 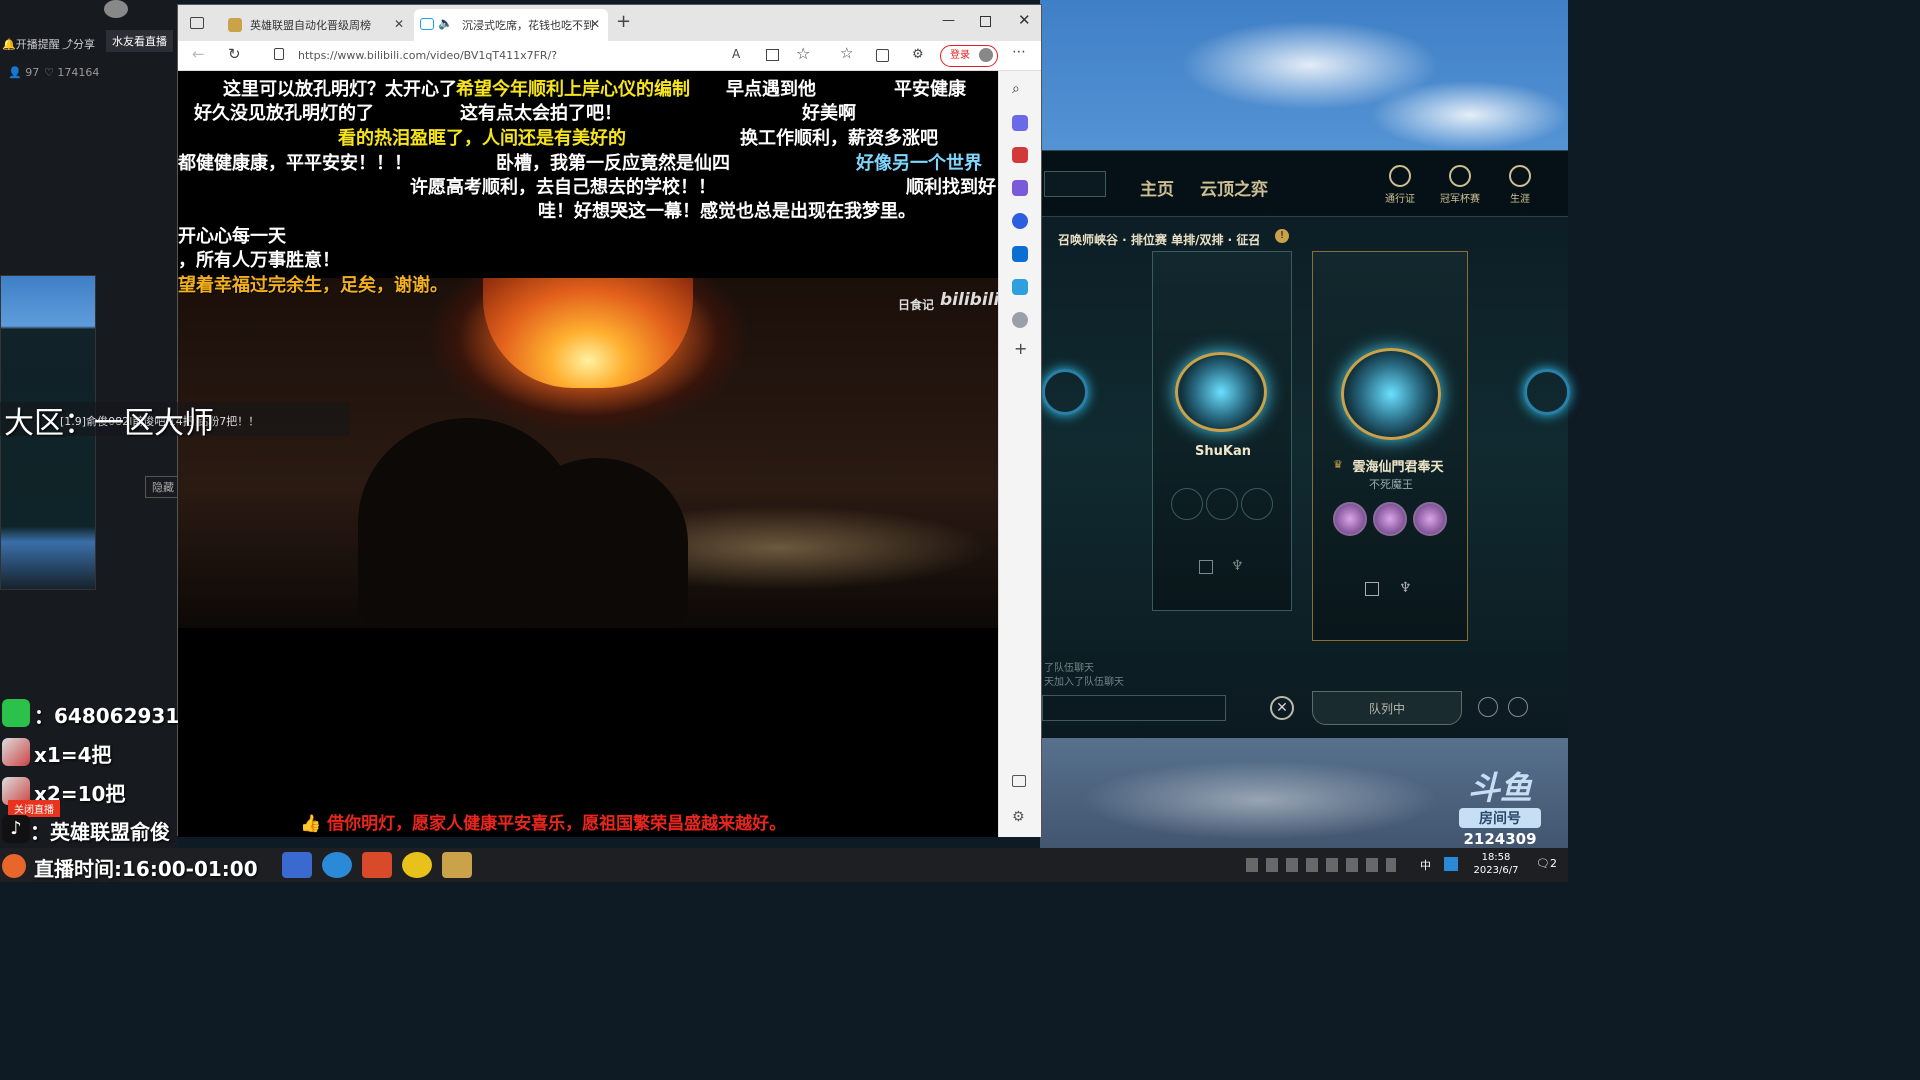 I want to click on tab-bilibili-video: 🔈 沉浸式吃席，花钱也吃不到, so click(x=511, y=25).